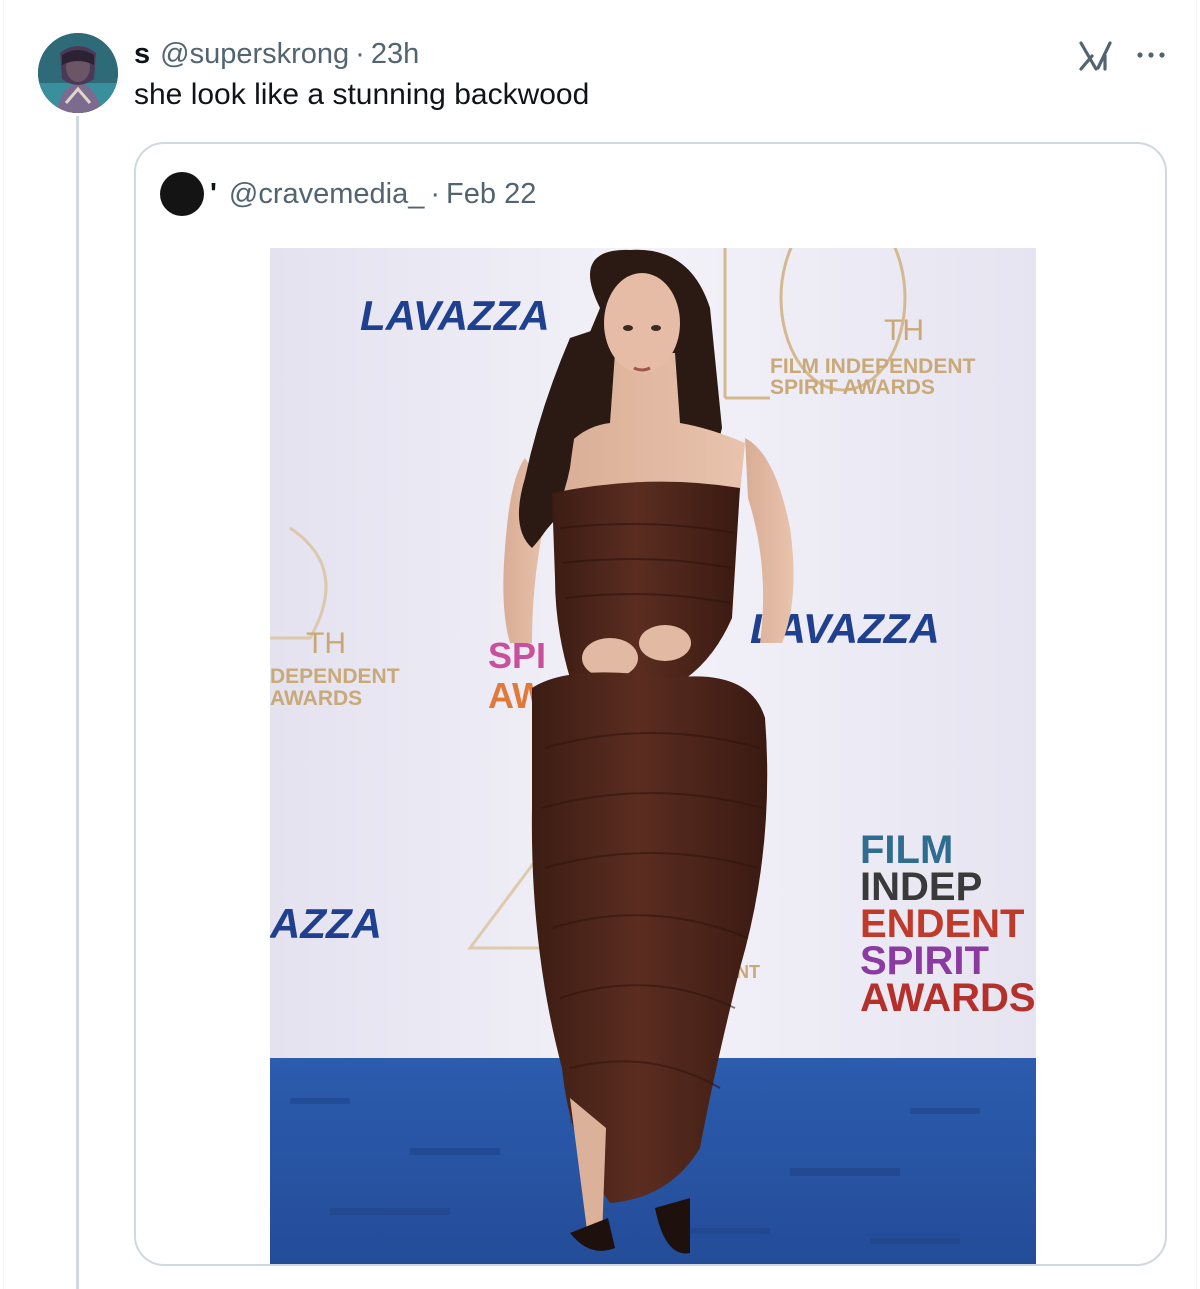  What do you see at coordinates (326, 923) in the screenshot?
I see `backdrop-lavazza-3: AZZA` at bounding box center [326, 923].